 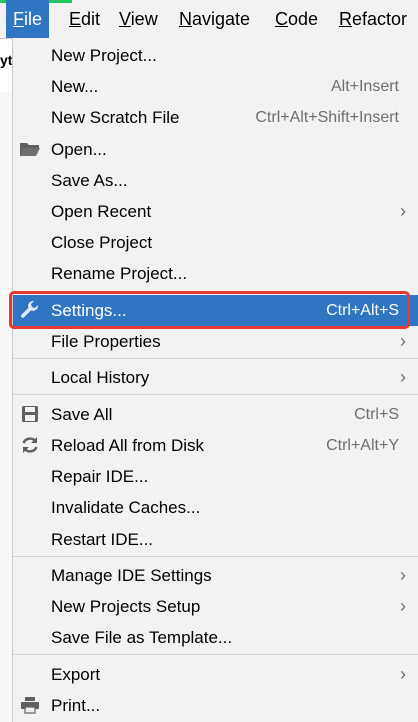 What do you see at coordinates (106, 341) in the screenshot?
I see `menu-item-label: File Properties` at bounding box center [106, 341].